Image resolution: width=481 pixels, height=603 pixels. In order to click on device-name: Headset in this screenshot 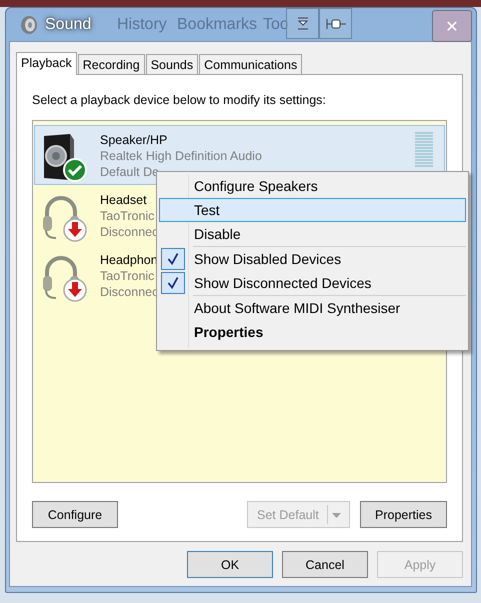, I will do `click(124, 200)`.